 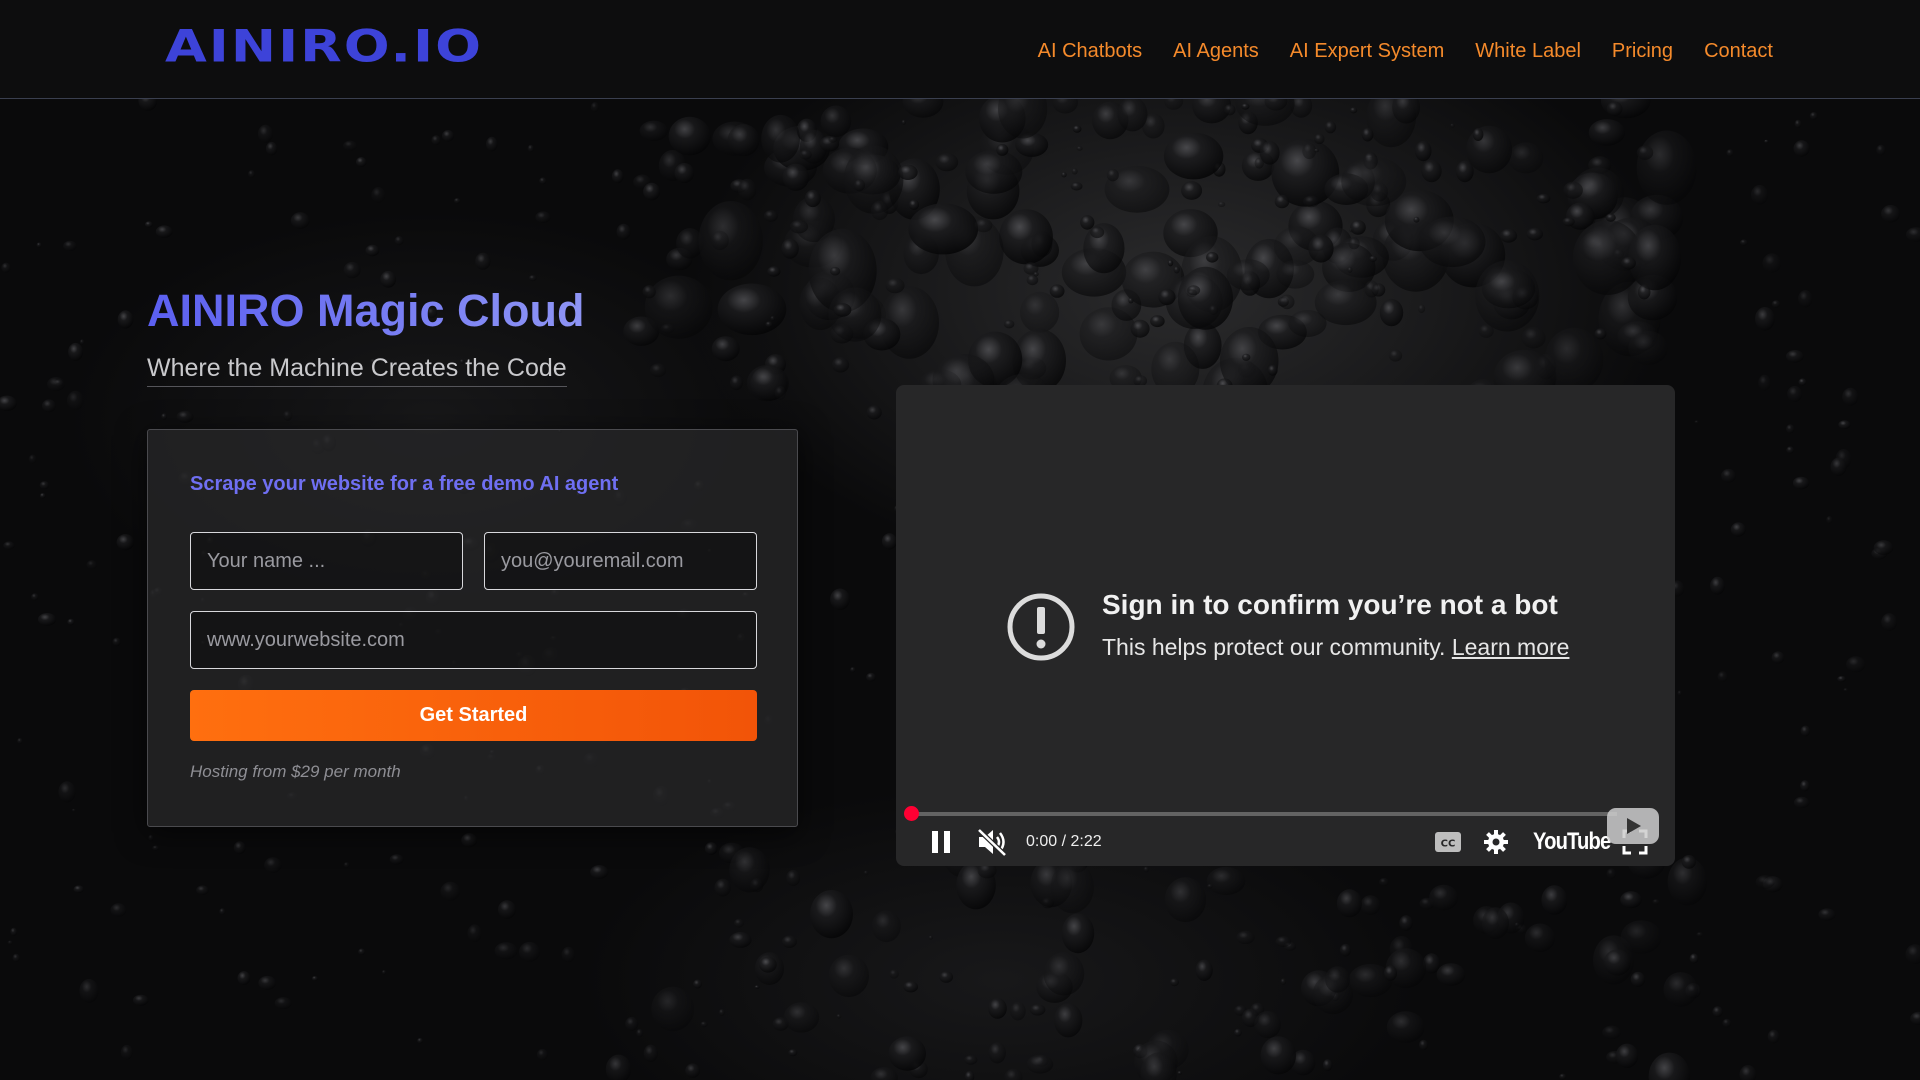 What do you see at coordinates (1642, 51) in the screenshot?
I see `nav-pricing: Pricing` at bounding box center [1642, 51].